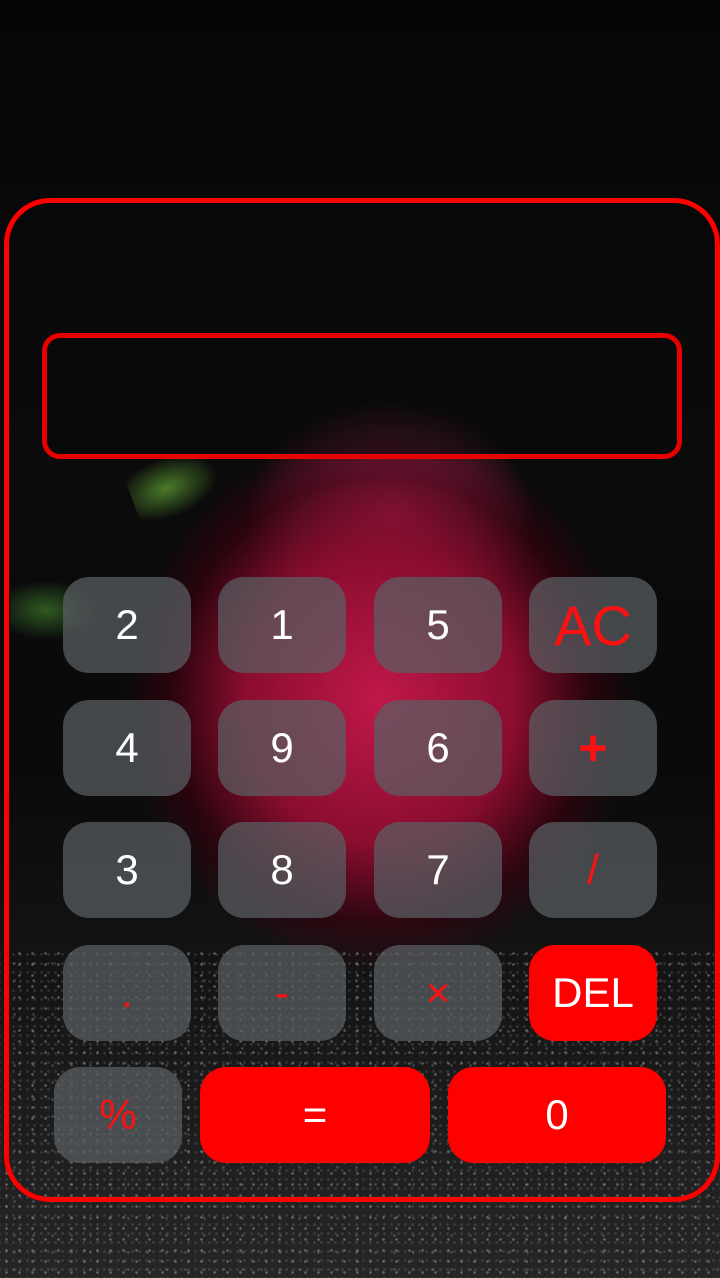 The height and width of the screenshot is (1278, 720). Describe the element at coordinates (127, 993) in the screenshot. I see `decimal-point-button: .` at that location.